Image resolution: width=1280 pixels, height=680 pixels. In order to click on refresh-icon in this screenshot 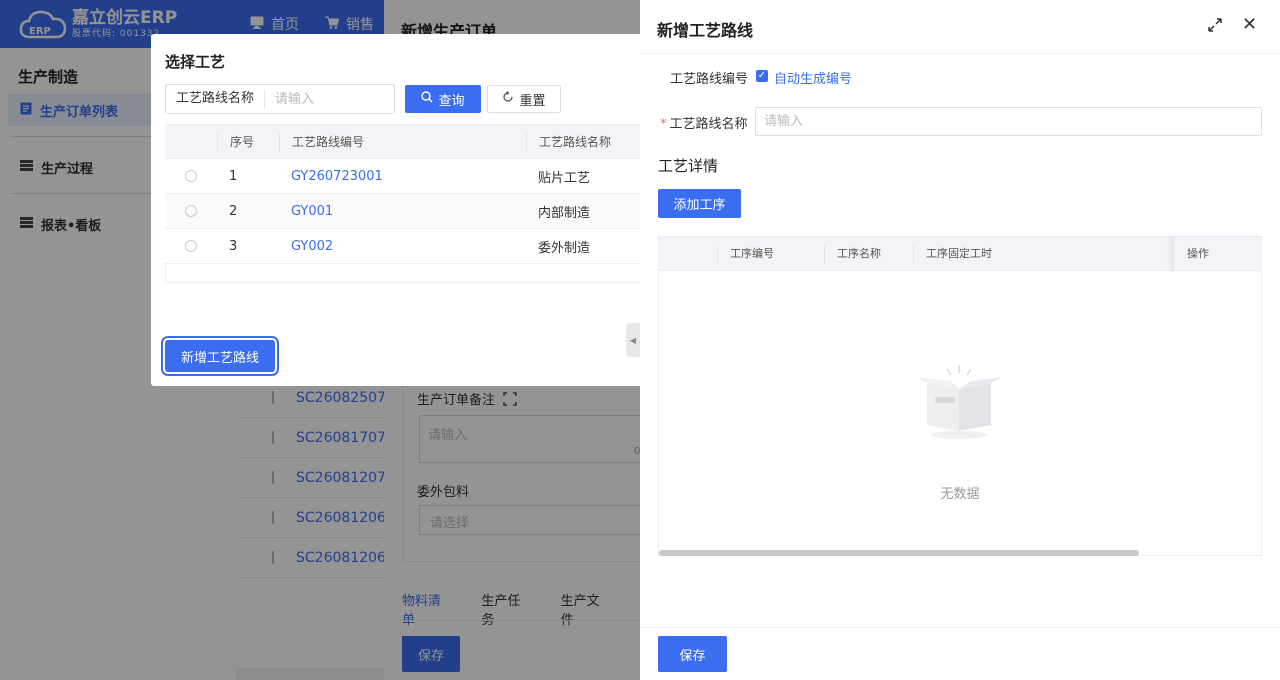, I will do `click(508, 98)`.